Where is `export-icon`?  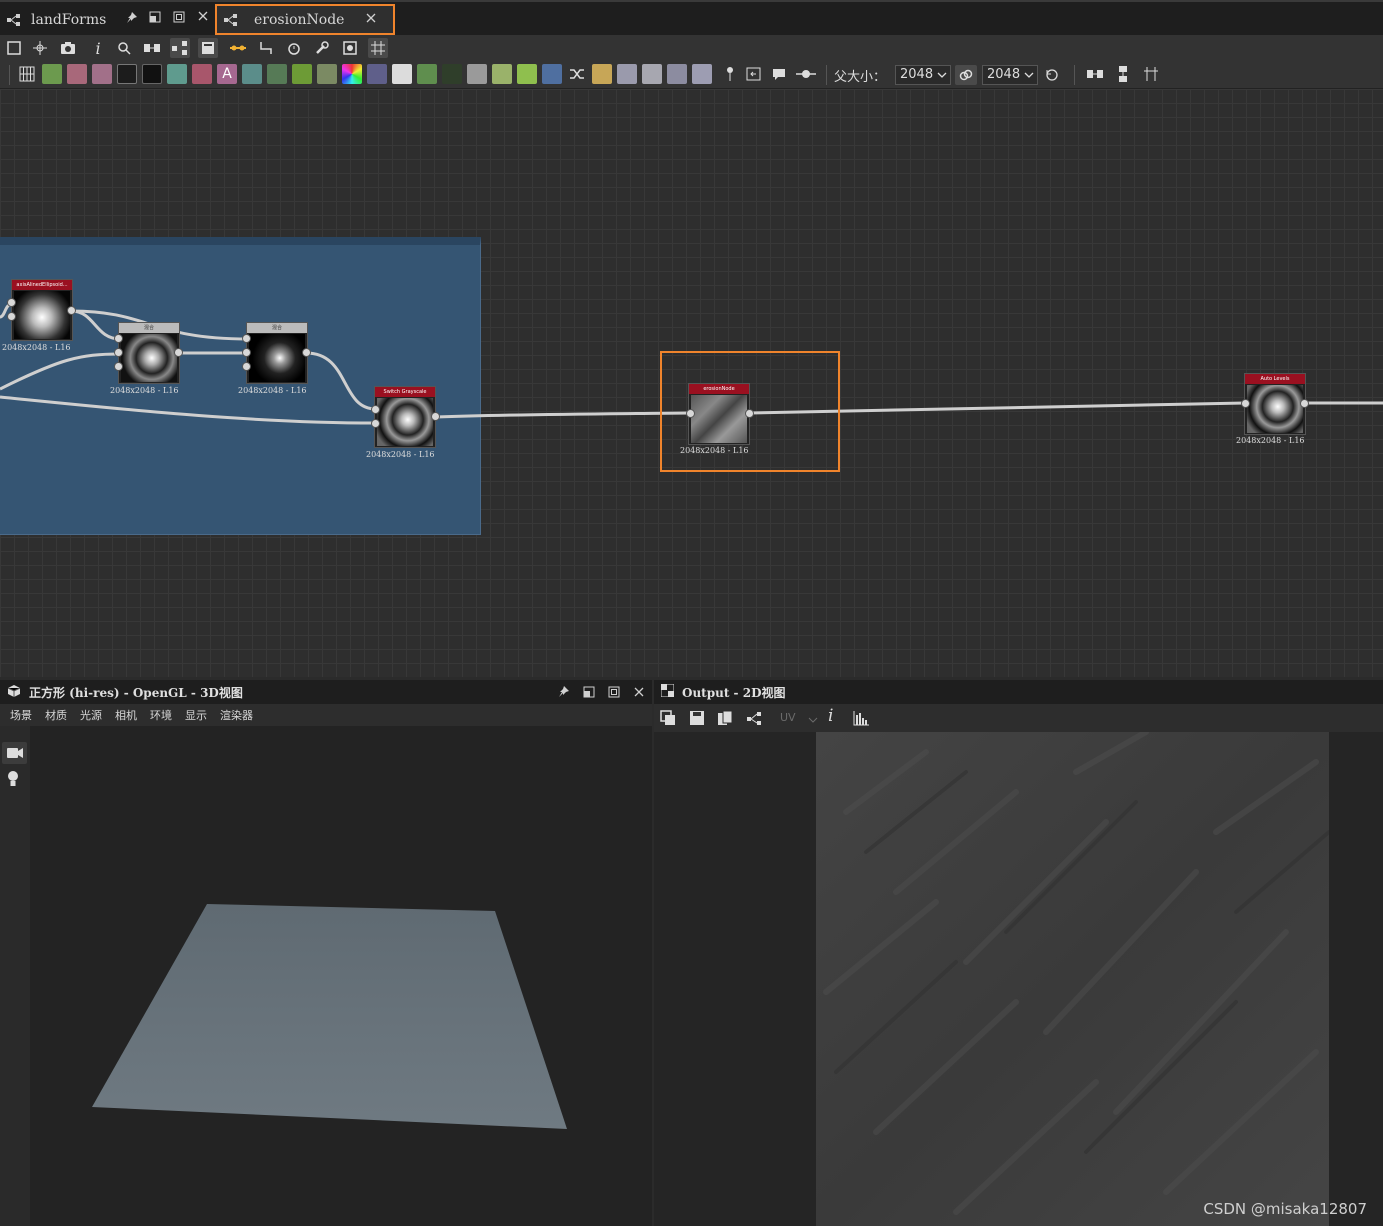 export-icon is located at coordinates (754, 74).